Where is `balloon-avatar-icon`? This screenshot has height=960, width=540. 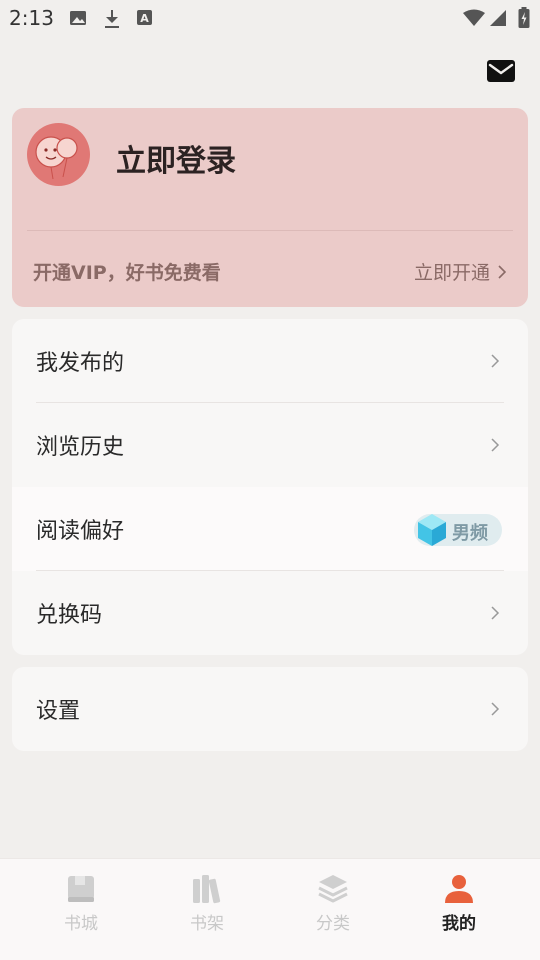
balloon-avatar-icon is located at coordinates (56, 158).